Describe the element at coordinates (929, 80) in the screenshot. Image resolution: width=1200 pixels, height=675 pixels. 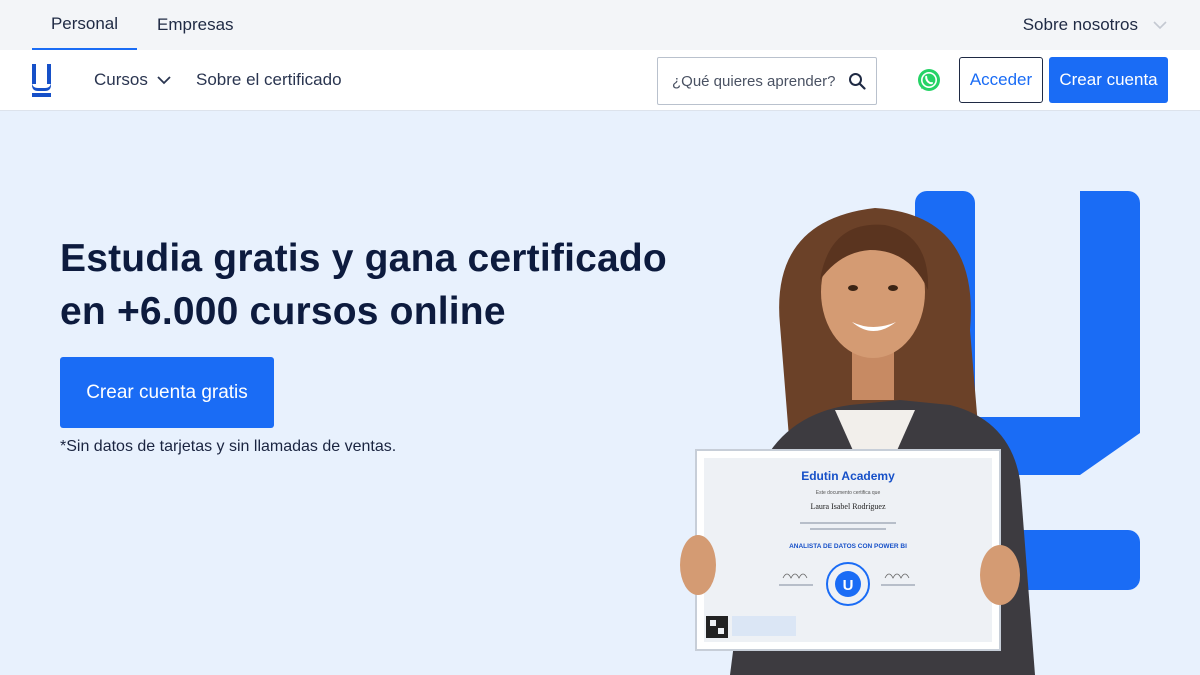
I see `whatsapp-icon` at that location.